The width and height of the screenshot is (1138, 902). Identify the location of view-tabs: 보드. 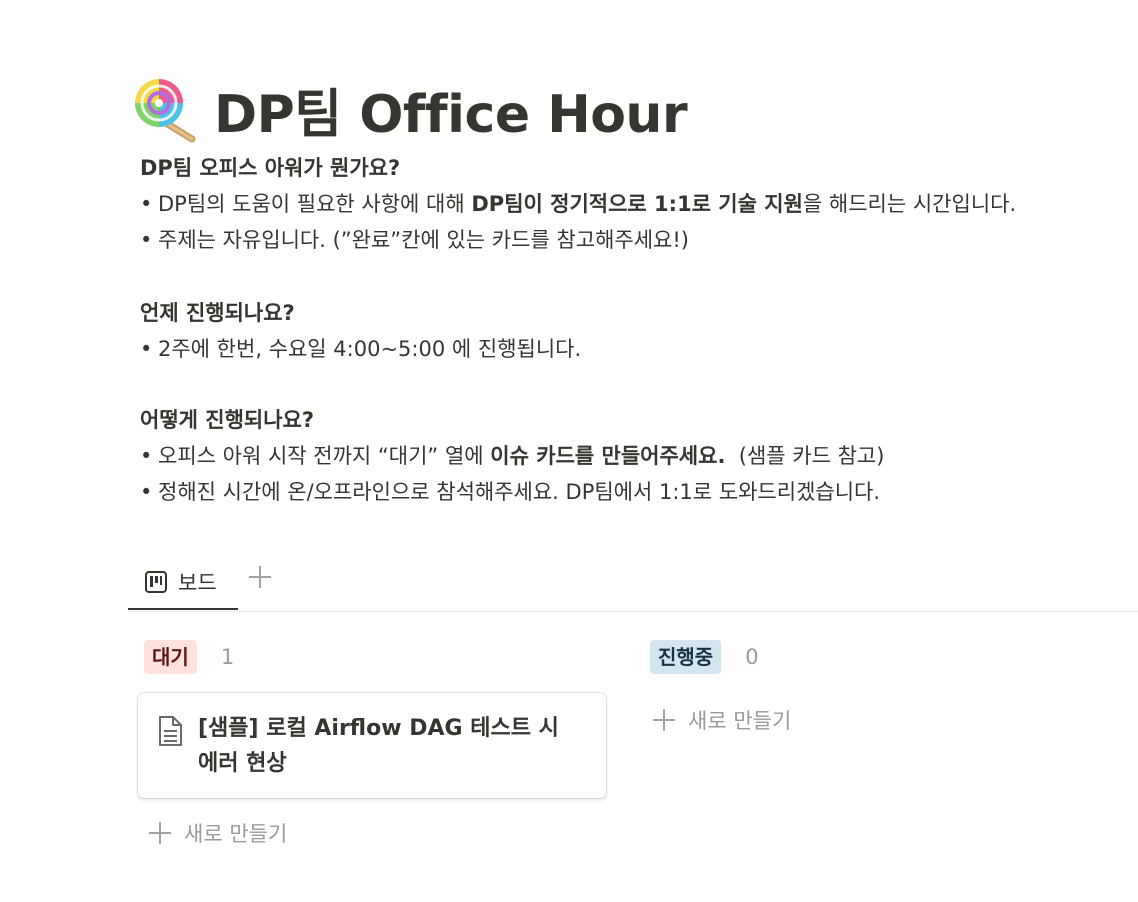
(633, 584).